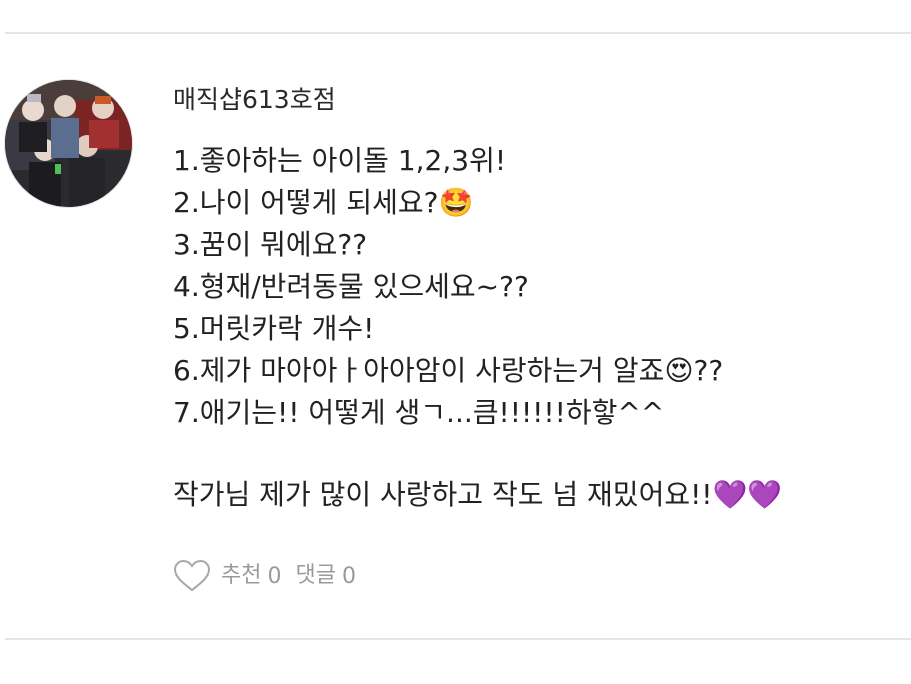 The image size is (911, 684). What do you see at coordinates (419, 412) in the screenshot?
I see `comment-line: 7.애기는!! 어떻게 생ㄱ...큼!!!!!!하핳^^` at bounding box center [419, 412].